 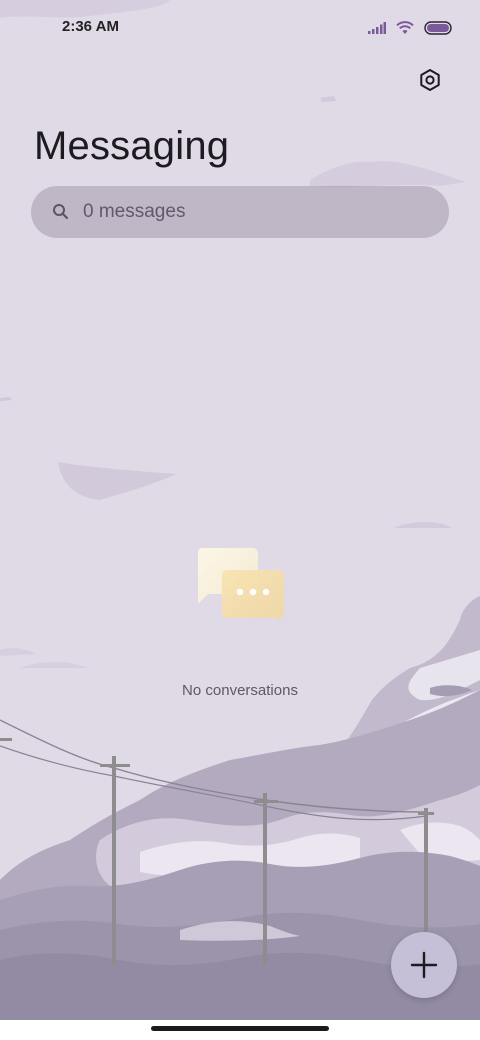 What do you see at coordinates (241, 585) in the screenshot?
I see `chat-bubbles-icon` at bounding box center [241, 585].